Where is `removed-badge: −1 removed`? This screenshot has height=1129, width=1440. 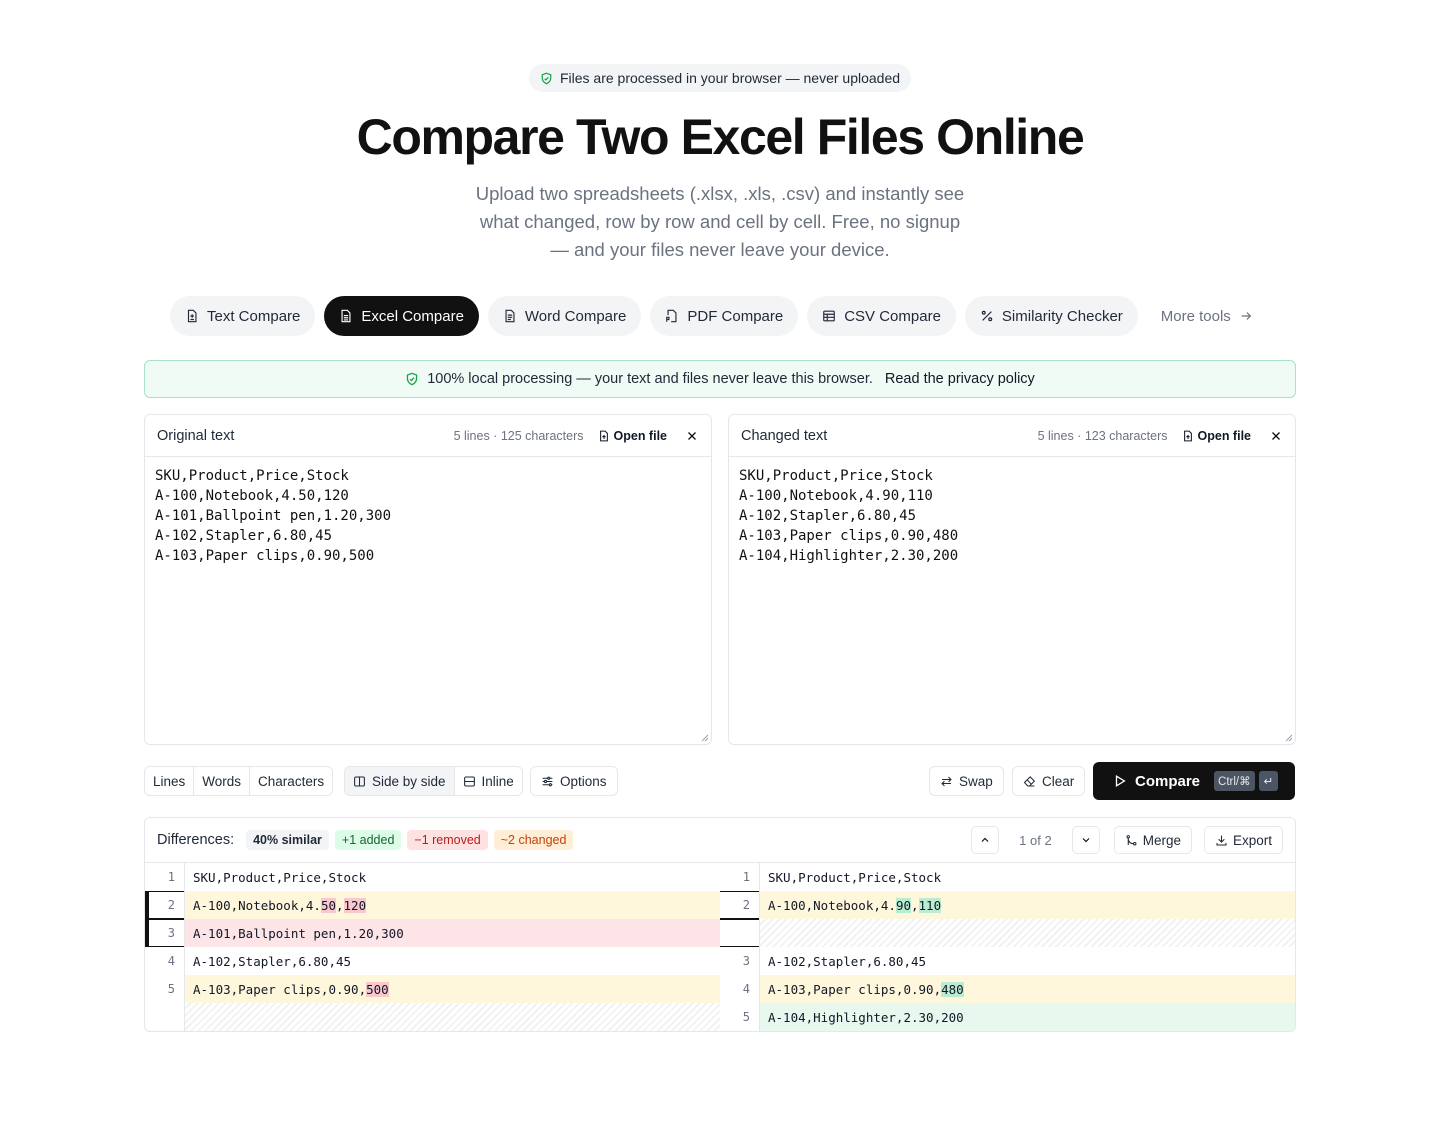
removed-badge: −1 removed is located at coordinates (447, 840).